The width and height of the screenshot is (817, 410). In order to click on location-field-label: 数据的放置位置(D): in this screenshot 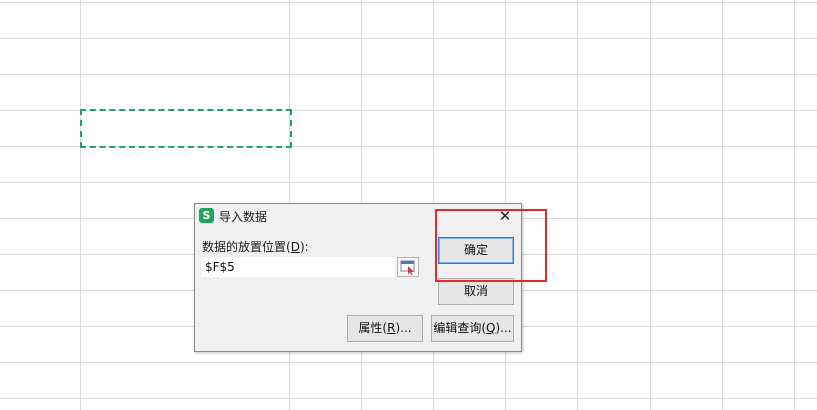, I will do `click(255, 246)`.